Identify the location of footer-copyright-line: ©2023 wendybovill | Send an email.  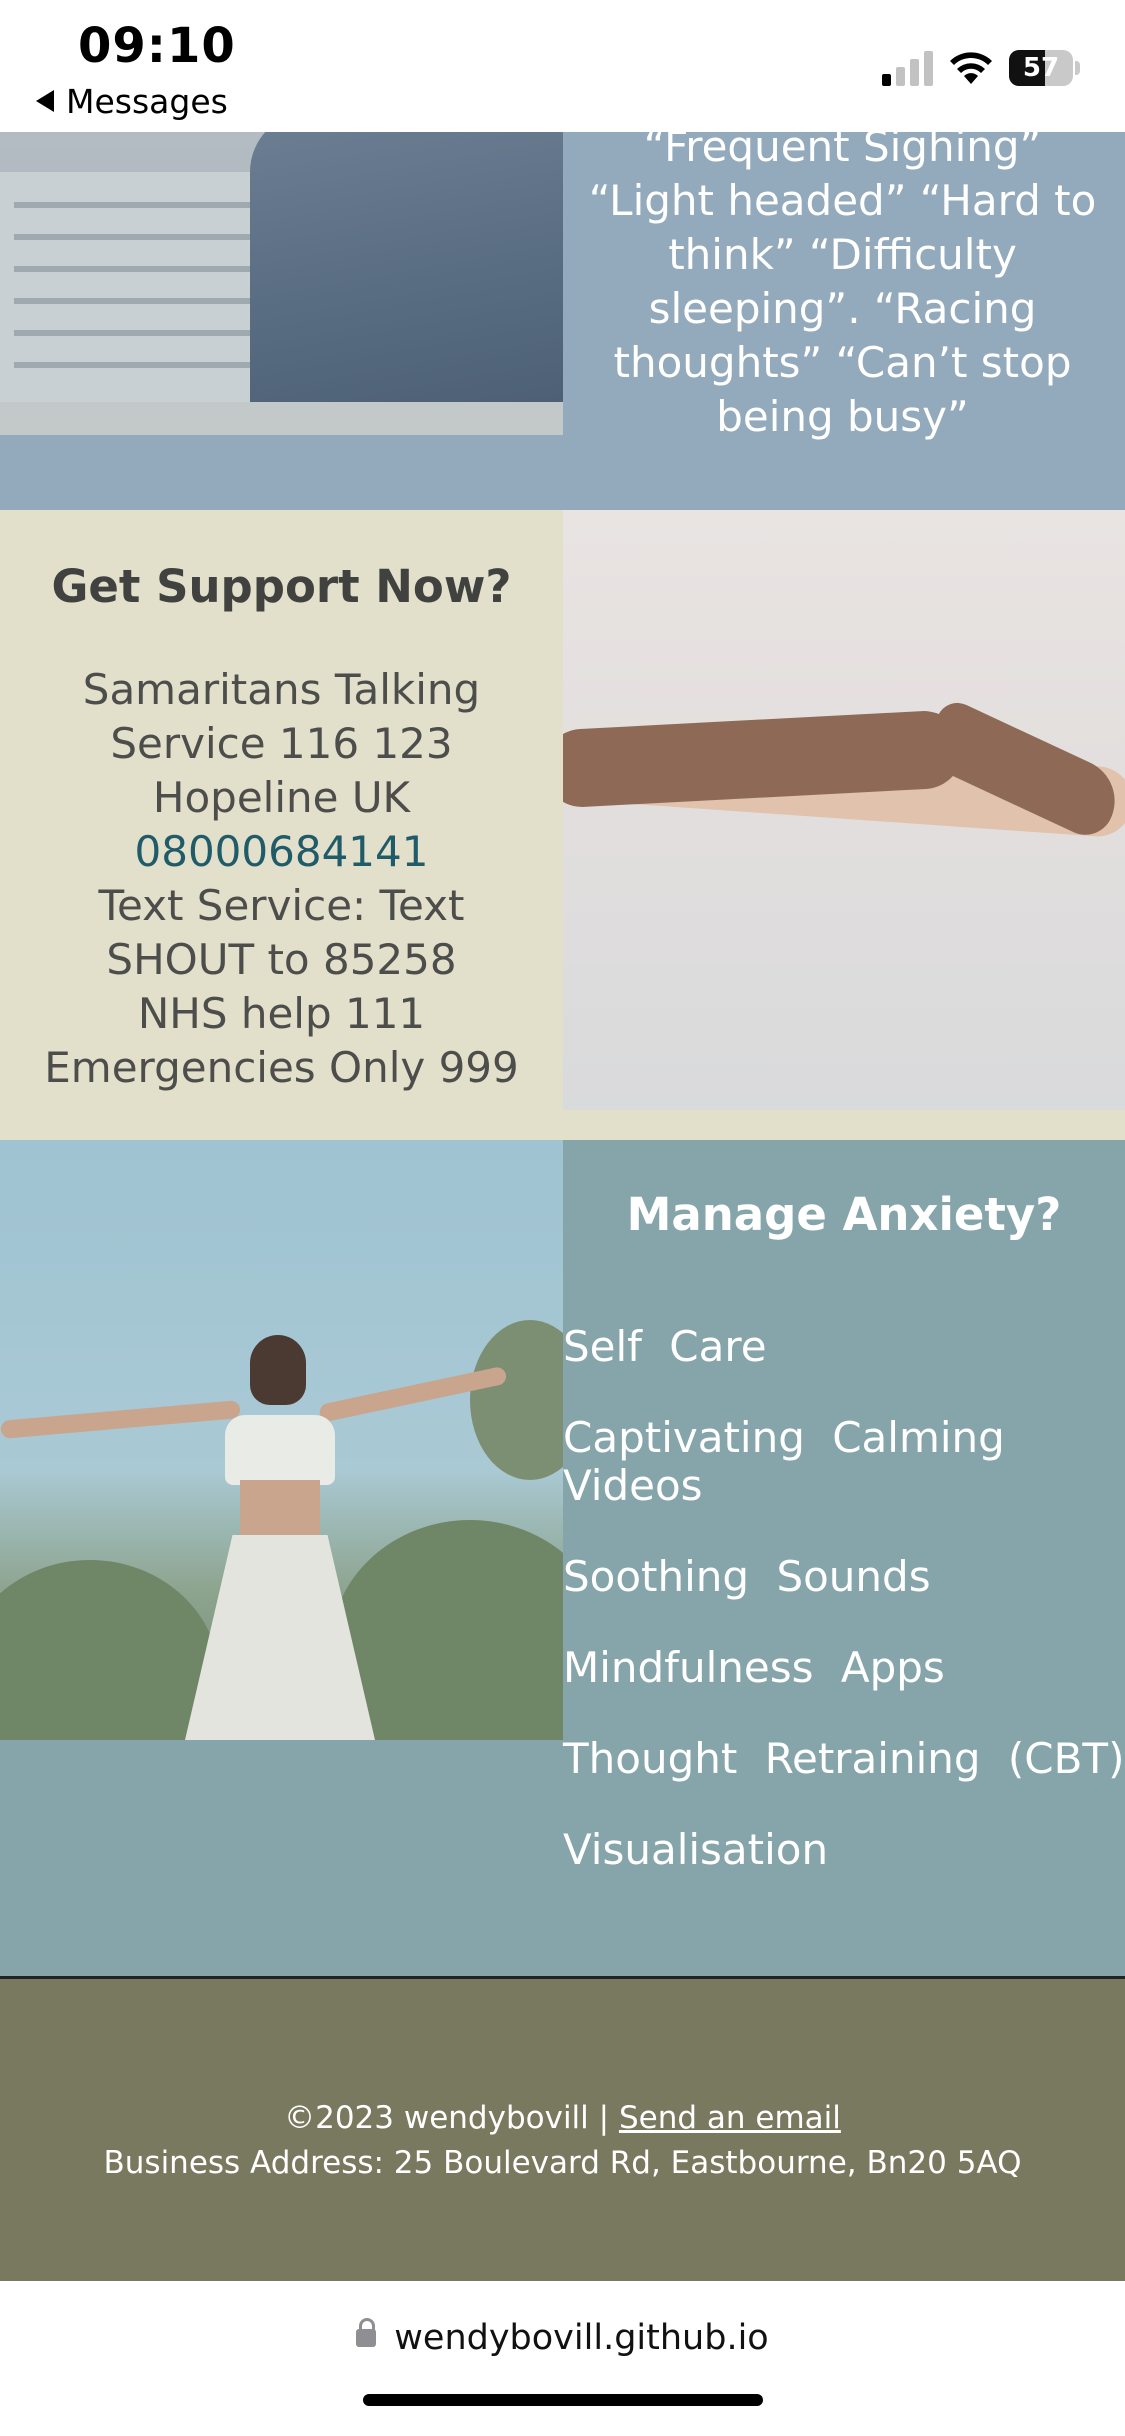
(562, 2118).